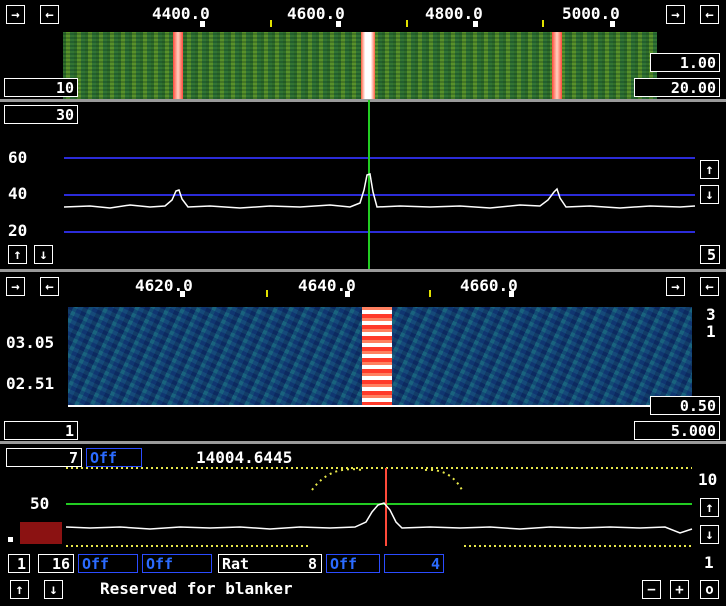  Describe the element at coordinates (10, 539) in the screenshot. I see `level-dot` at that location.